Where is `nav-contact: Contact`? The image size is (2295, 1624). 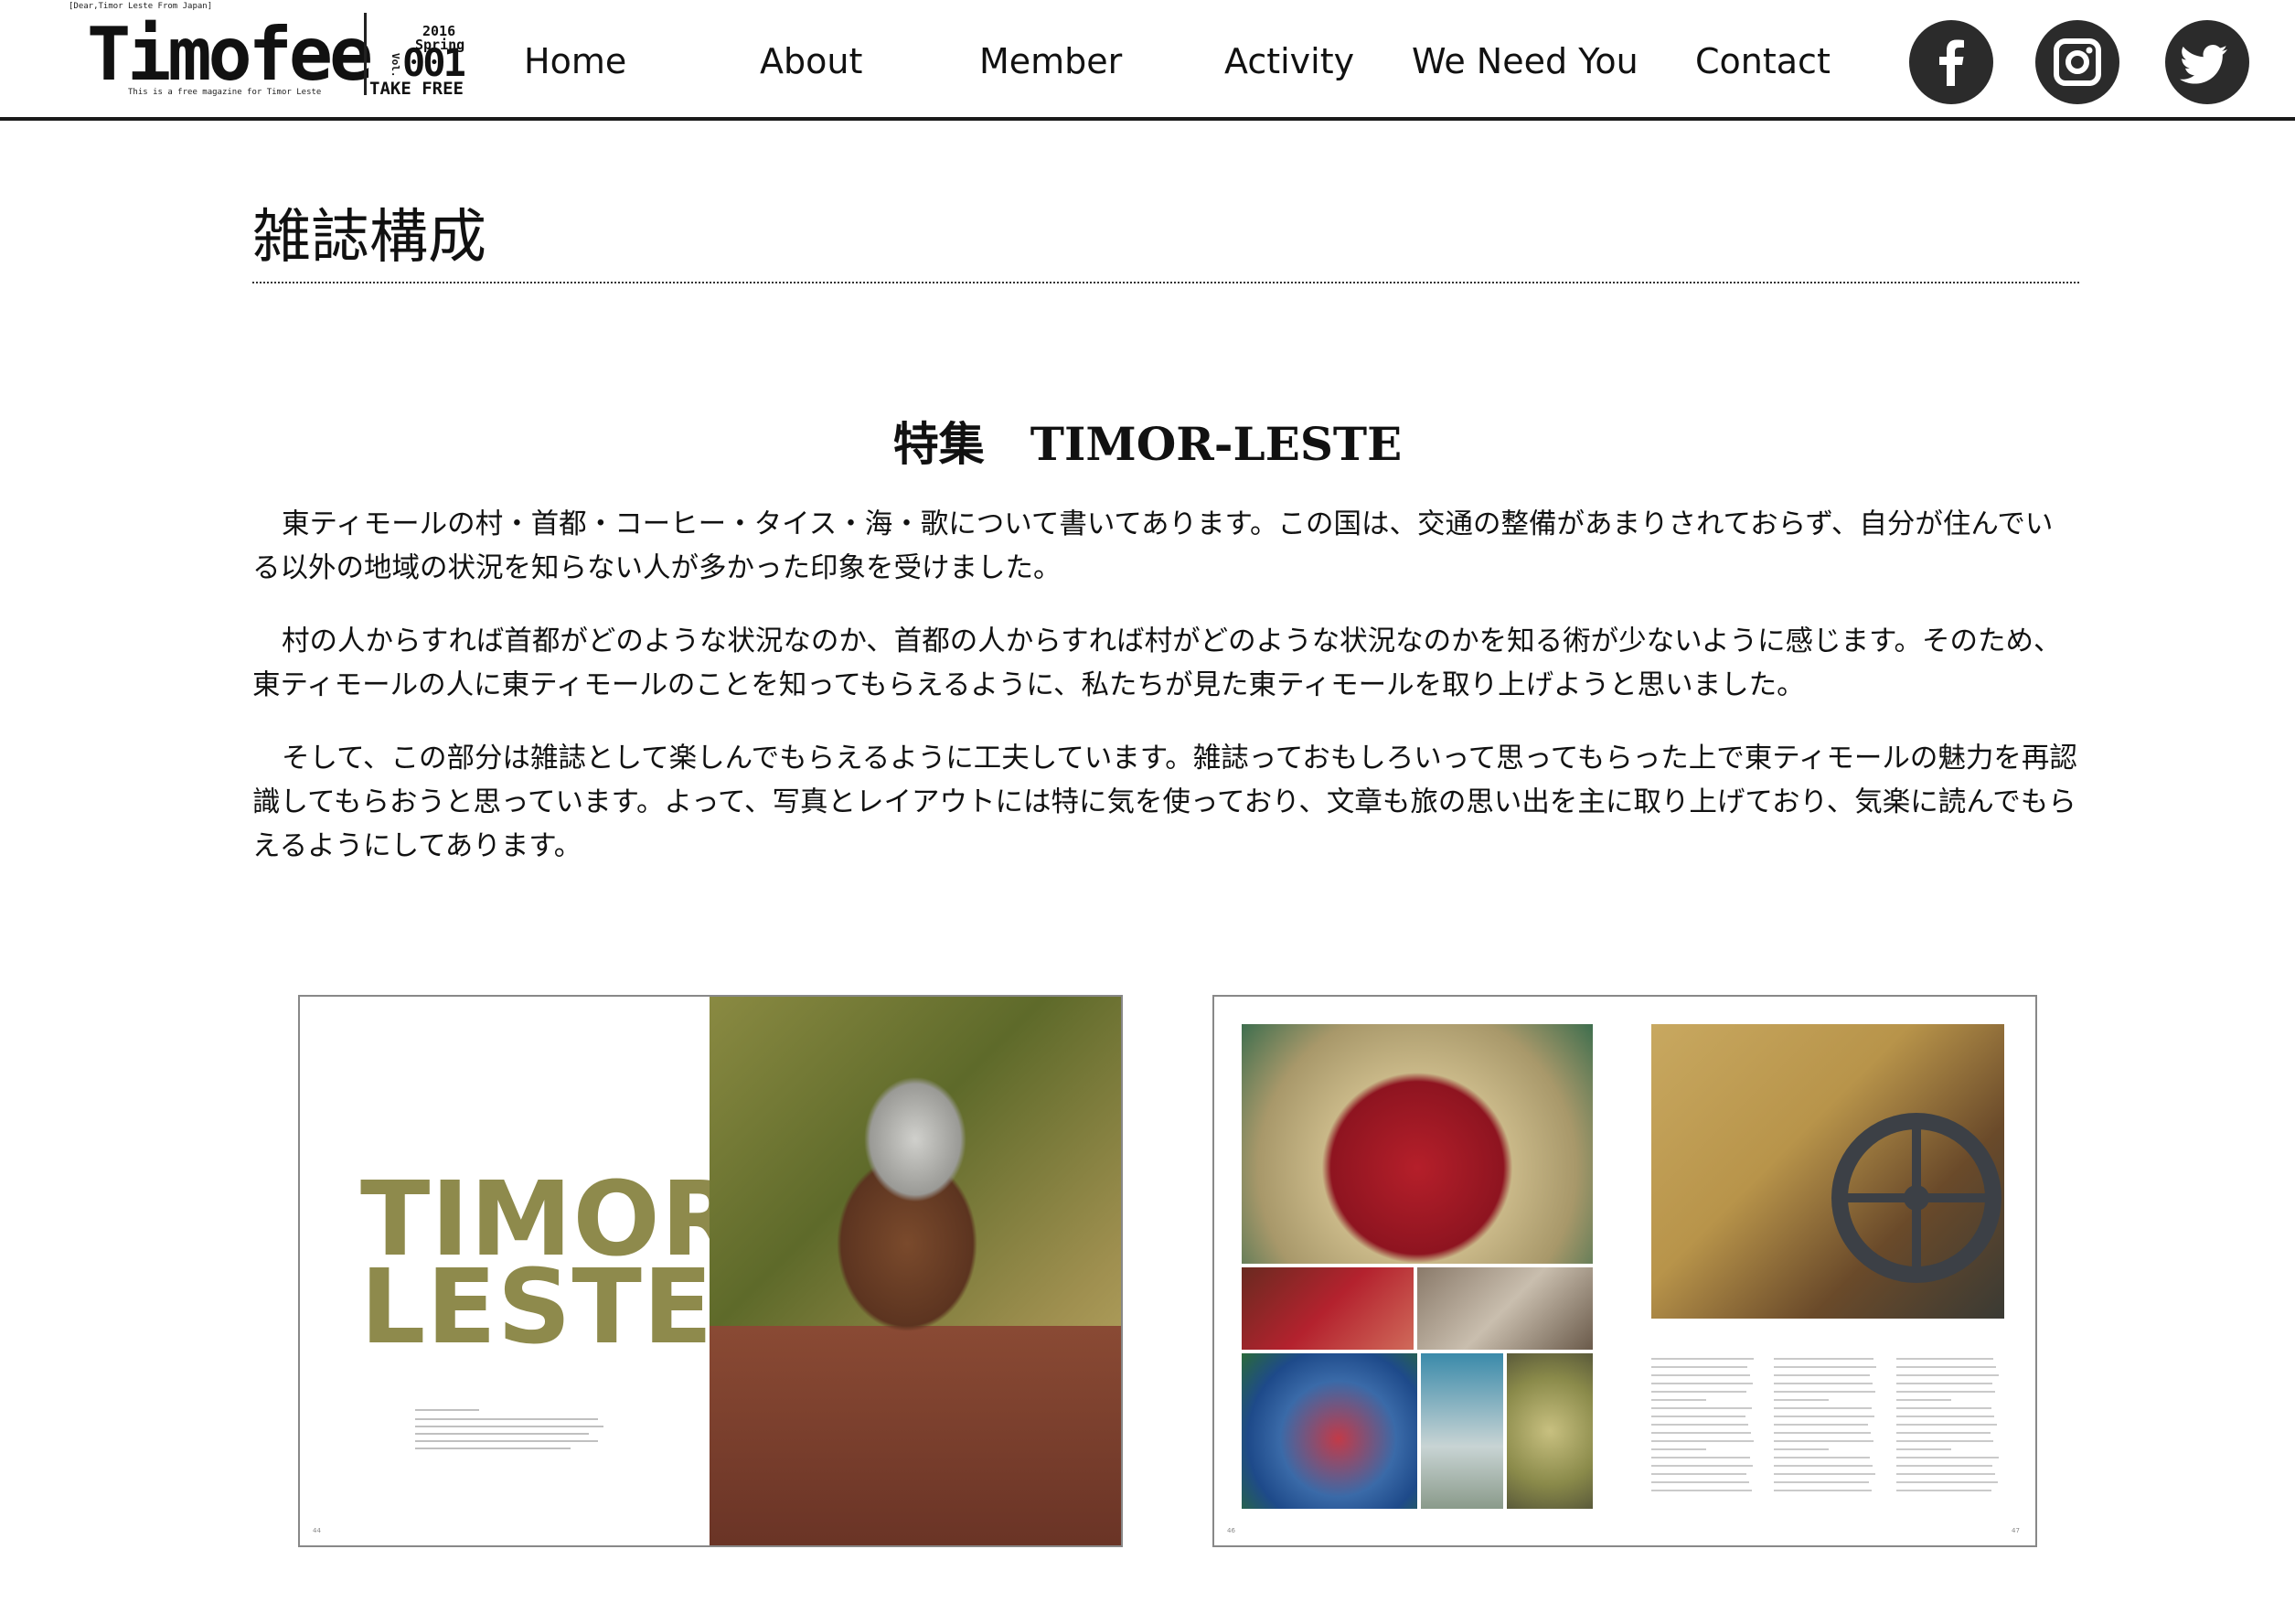
nav-contact: Contact is located at coordinates (1763, 61).